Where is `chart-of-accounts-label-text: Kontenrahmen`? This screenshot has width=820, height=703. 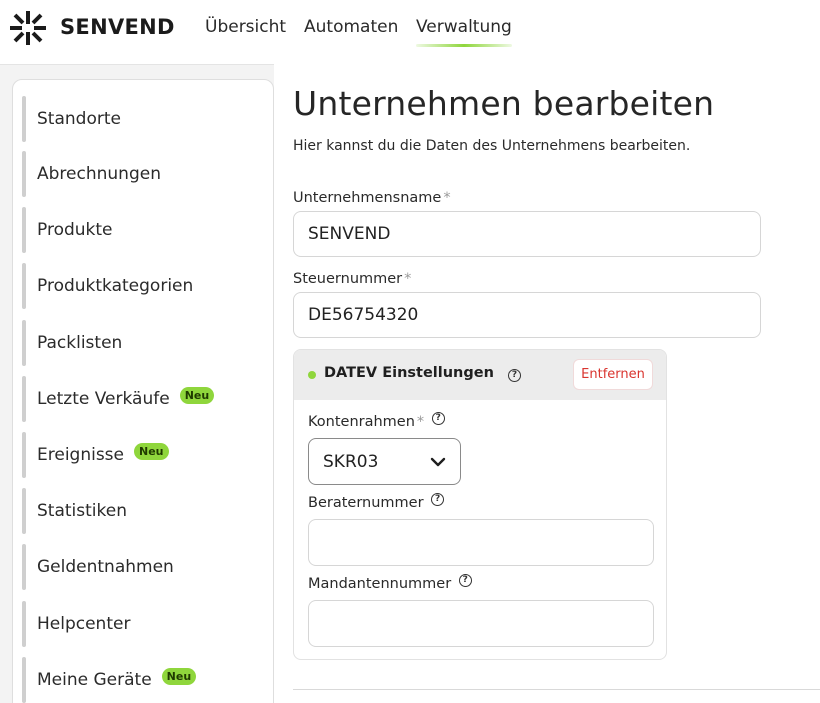 chart-of-accounts-label-text: Kontenrahmen is located at coordinates (361, 422).